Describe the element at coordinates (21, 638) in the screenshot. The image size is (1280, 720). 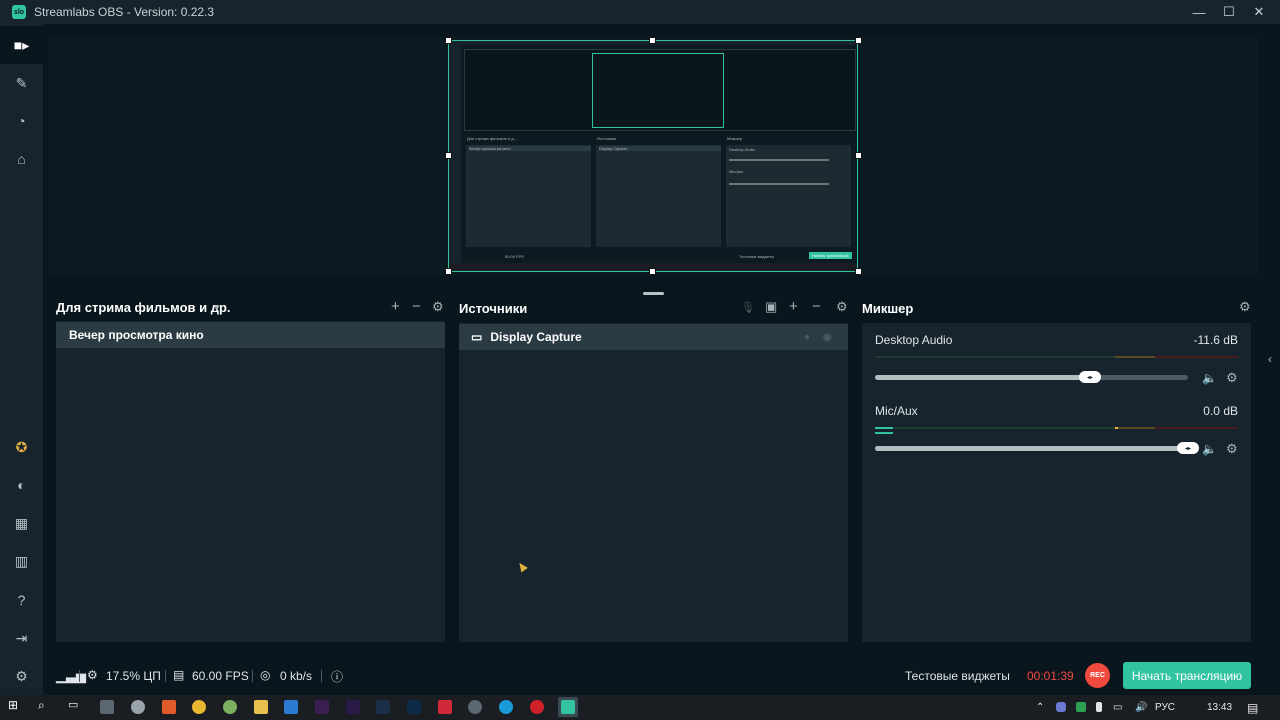
I see `nav-login-icon: ⇥` at that location.